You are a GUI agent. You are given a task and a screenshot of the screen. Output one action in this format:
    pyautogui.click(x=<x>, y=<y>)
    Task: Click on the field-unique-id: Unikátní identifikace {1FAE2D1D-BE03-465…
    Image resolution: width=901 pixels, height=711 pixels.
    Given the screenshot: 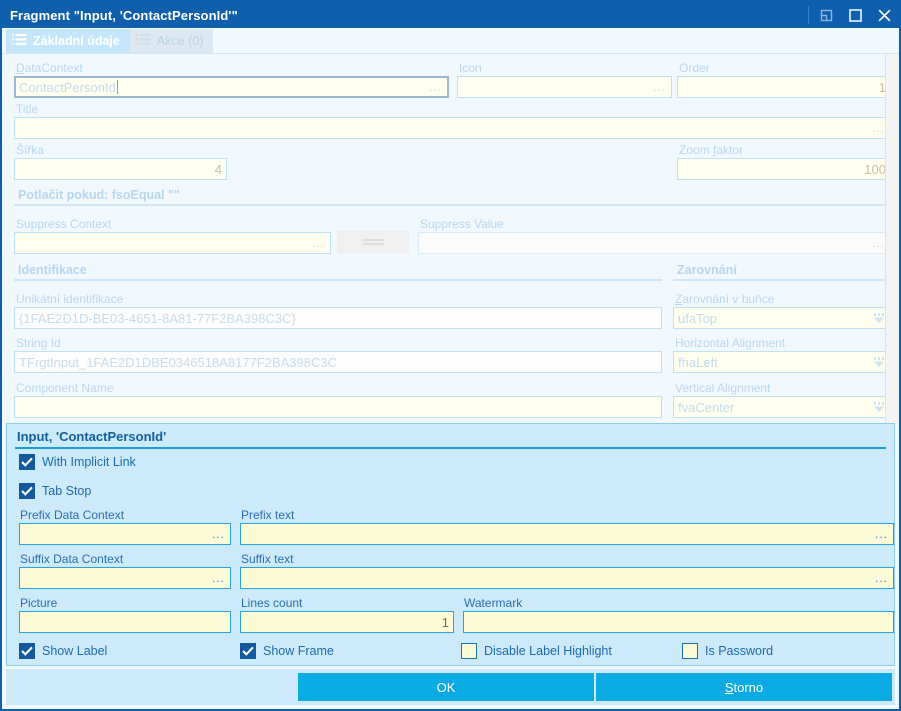 What is the action you would take?
    pyautogui.click(x=338, y=310)
    